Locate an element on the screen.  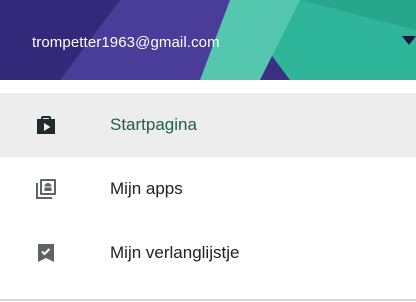
wishlist-bookmark-icon is located at coordinates (46, 253).